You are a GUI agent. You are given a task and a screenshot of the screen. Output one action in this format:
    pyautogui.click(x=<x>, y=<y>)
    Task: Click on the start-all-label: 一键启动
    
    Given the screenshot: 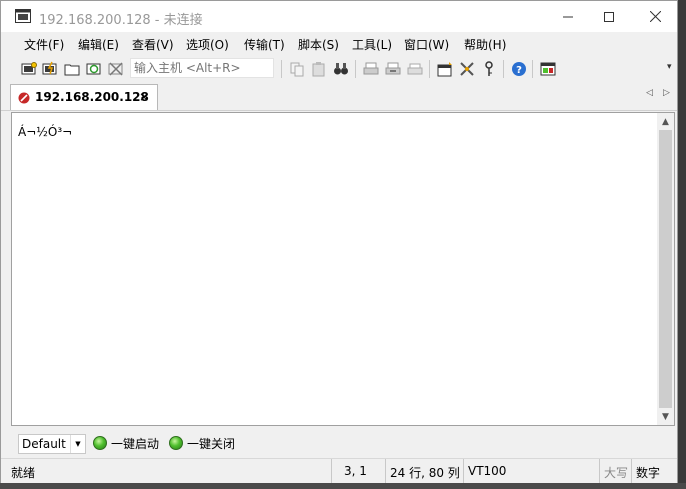 What is the action you would take?
    pyautogui.click(x=135, y=444)
    